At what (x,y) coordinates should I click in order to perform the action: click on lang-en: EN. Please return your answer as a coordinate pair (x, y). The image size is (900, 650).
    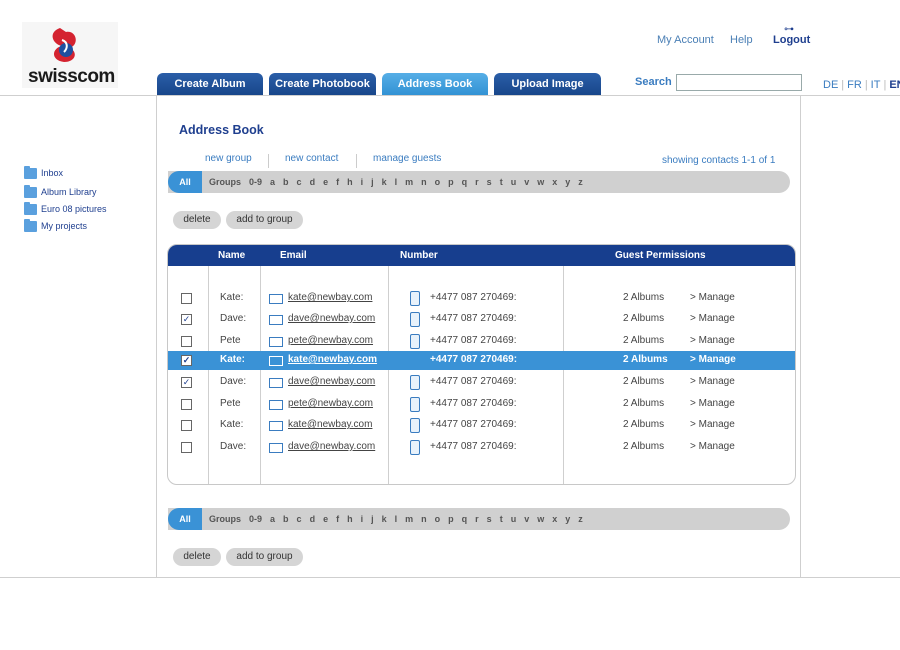
    Looking at the image, I should click on (893, 85).